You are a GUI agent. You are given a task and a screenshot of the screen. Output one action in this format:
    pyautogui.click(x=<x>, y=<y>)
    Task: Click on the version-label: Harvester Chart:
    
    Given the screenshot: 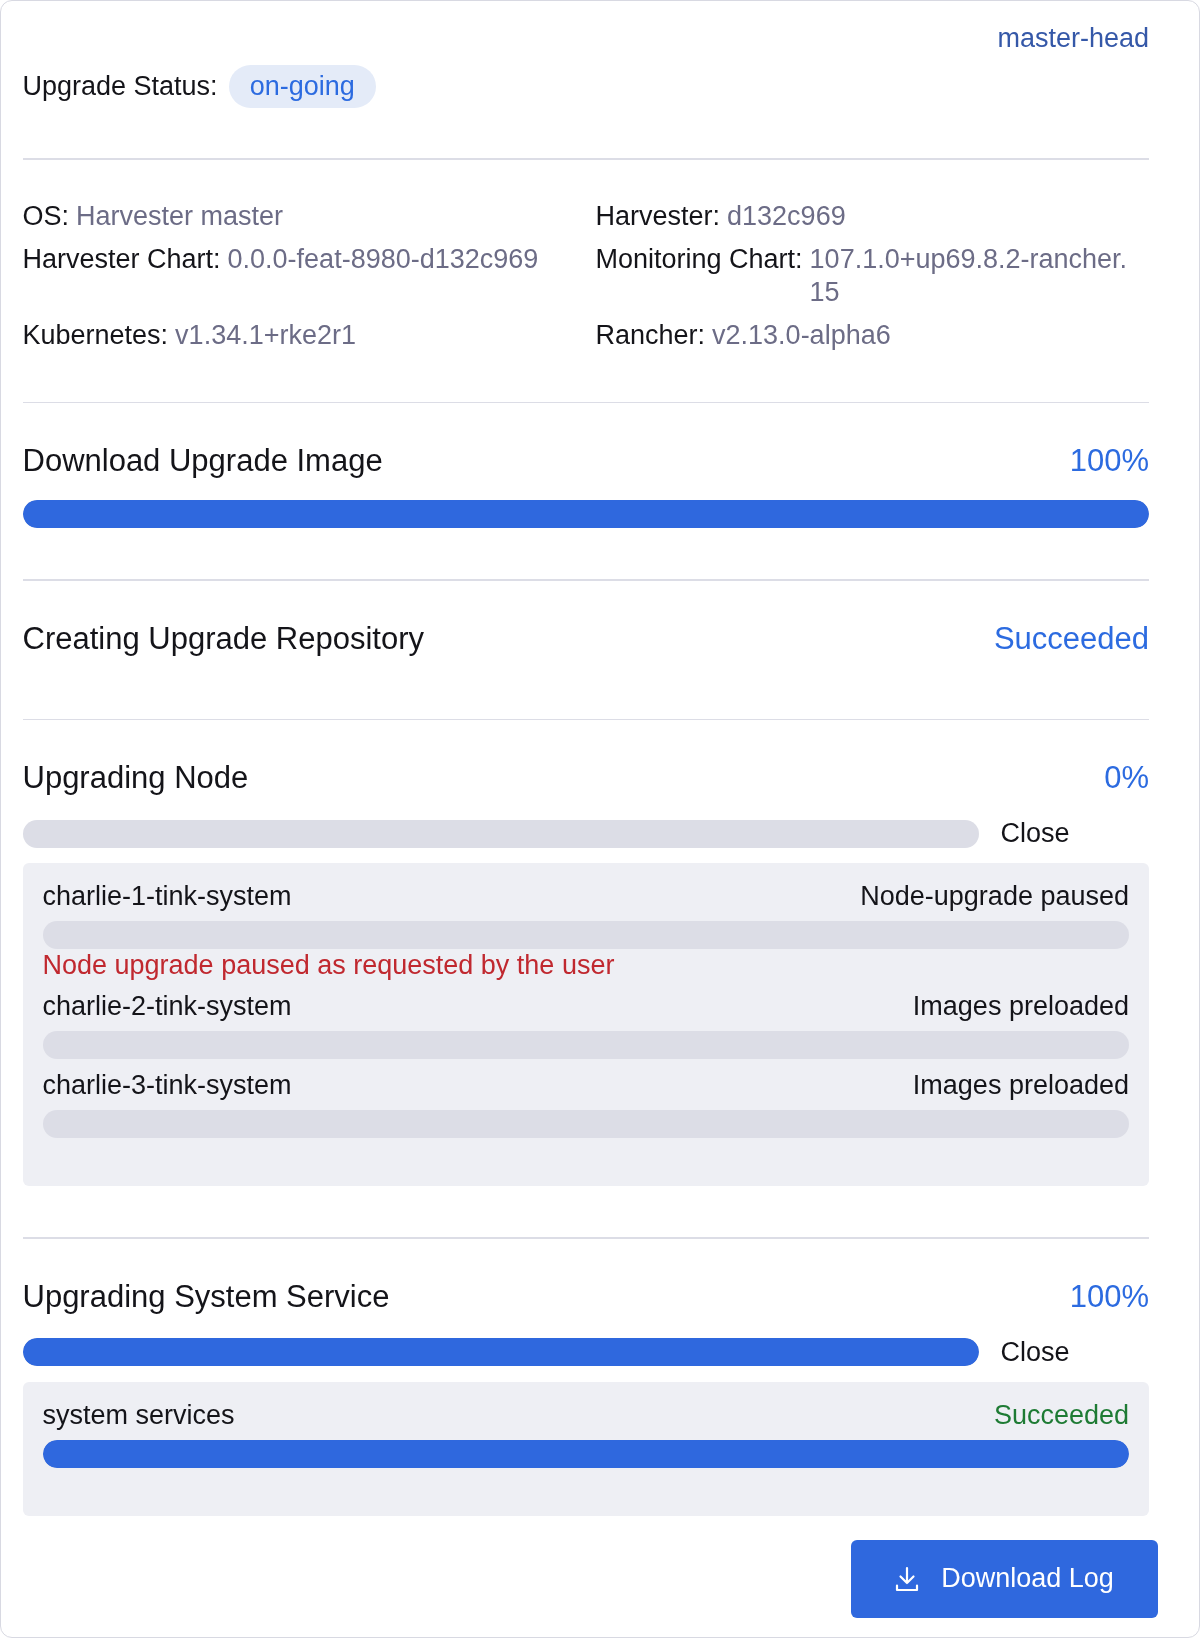 What is the action you would take?
    pyautogui.click(x=121, y=259)
    